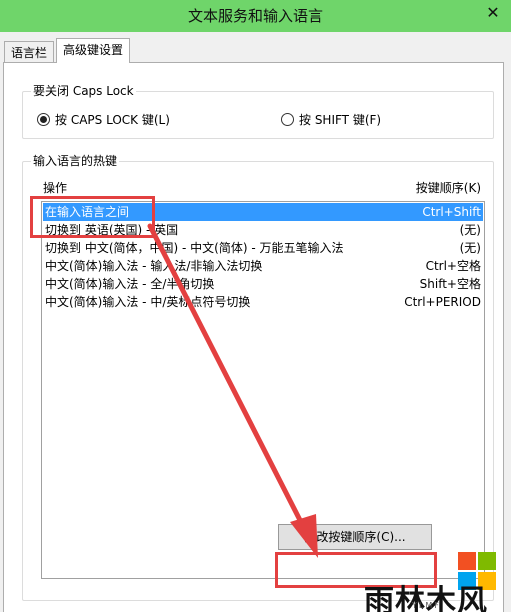 Image resolution: width=511 pixels, height=612 pixels. I want to click on list-item-action: 中文(简体)输入法 - 全/半角切换, so click(130, 284).